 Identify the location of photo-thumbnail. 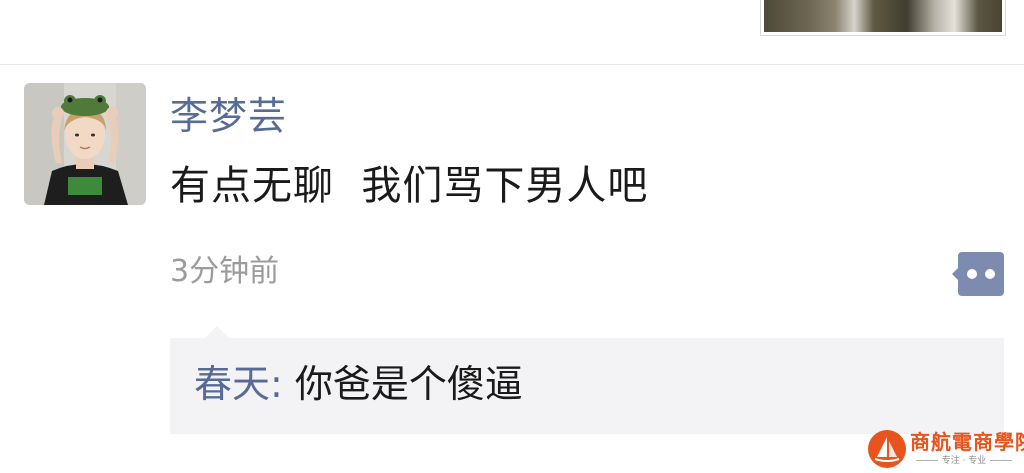
(883, 16).